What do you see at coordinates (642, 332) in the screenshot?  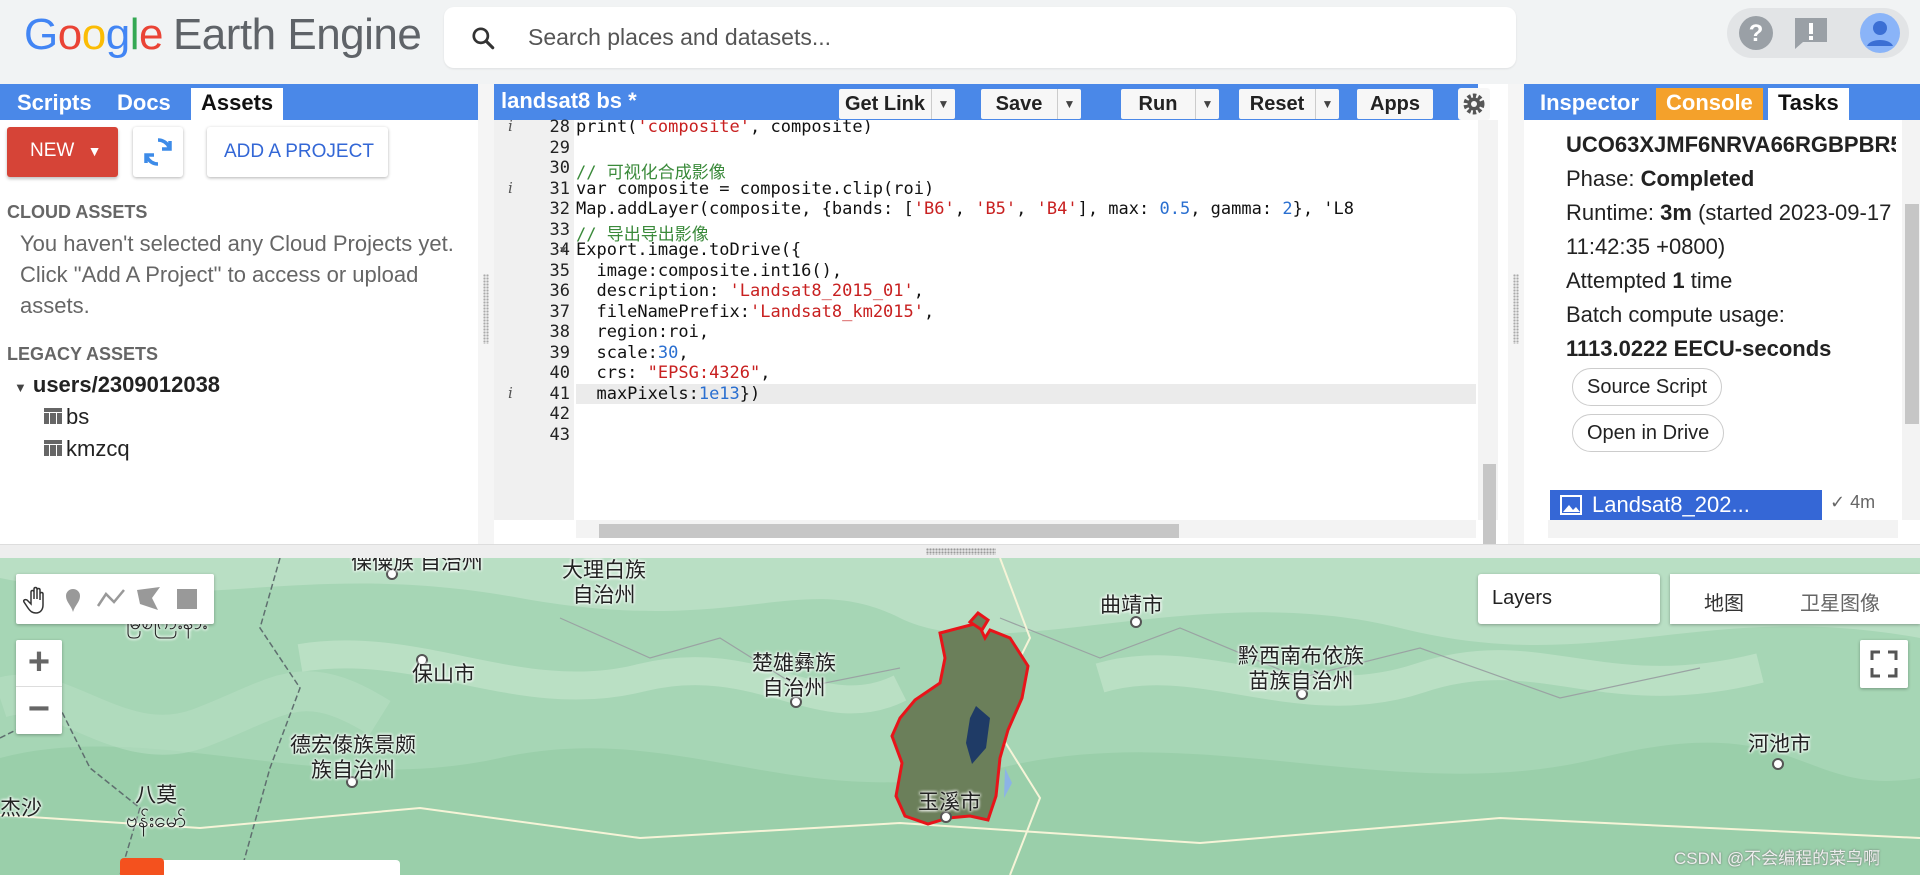 I see `code-line: region:roi,` at bounding box center [642, 332].